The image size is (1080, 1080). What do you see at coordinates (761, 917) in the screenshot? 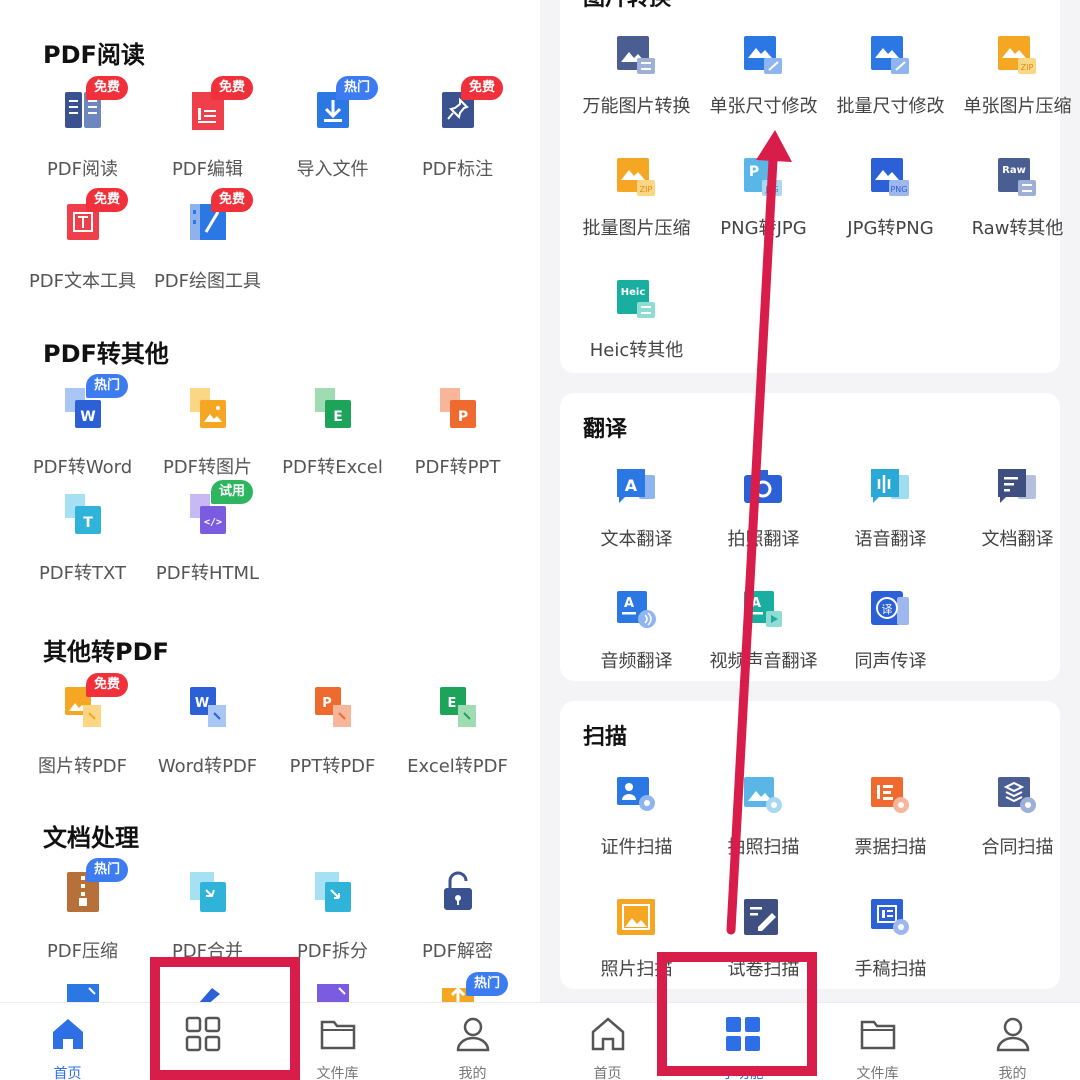
I see `exam-scan-icon` at bounding box center [761, 917].